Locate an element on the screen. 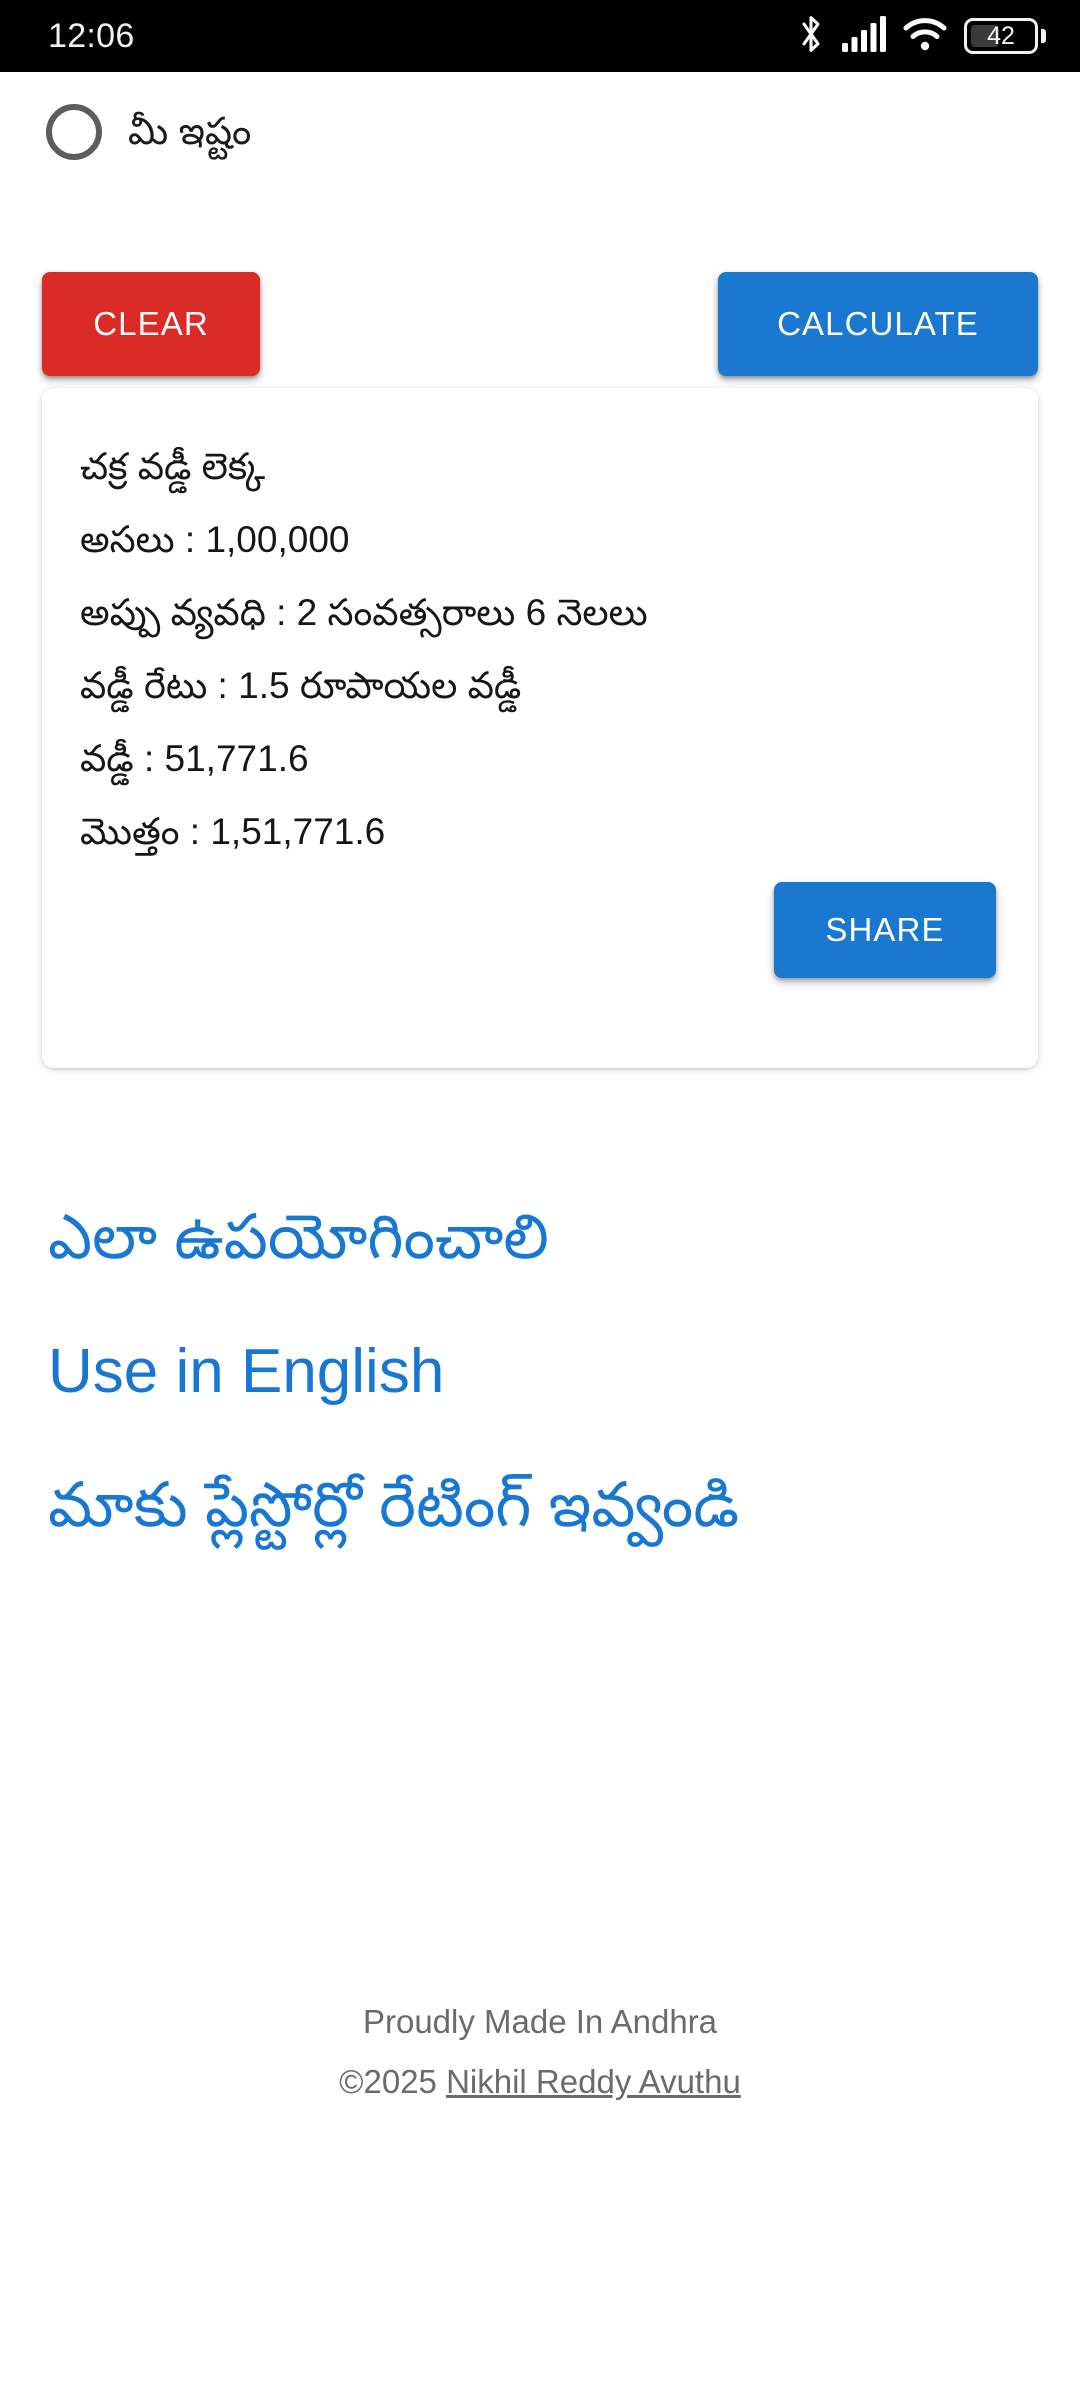 The image size is (1080, 2400). action-button-row: CLEAR CALCULATE is located at coordinates (540, 286).